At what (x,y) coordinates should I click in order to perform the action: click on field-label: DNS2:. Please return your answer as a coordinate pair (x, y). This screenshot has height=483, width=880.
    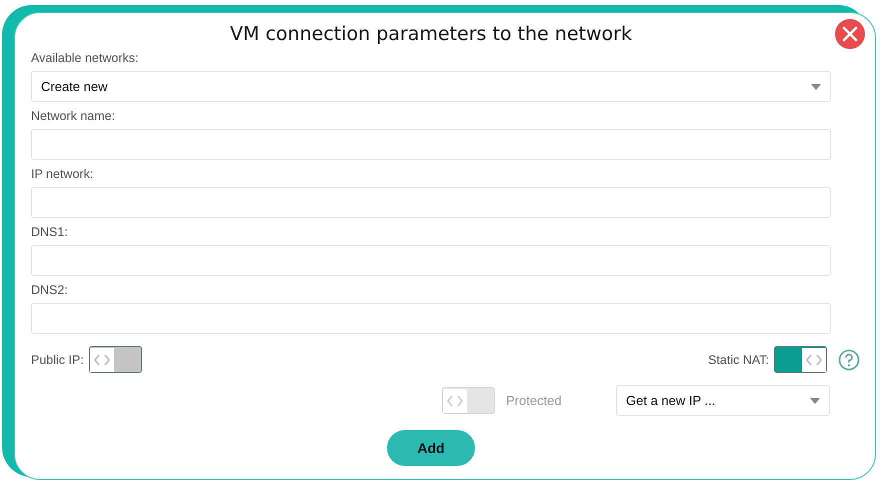
    Looking at the image, I should click on (50, 290).